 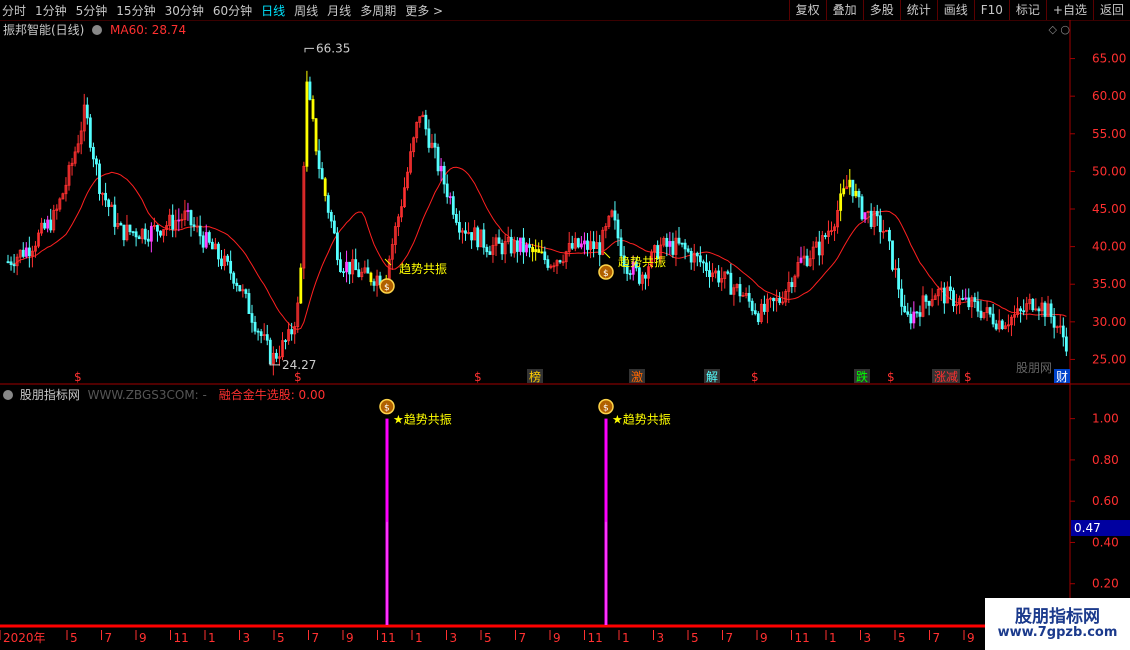 What do you see at coordinates (24, 638) in the screenshot?
I see `x-tick-label: 2020年` at bounding box center [24, 638].